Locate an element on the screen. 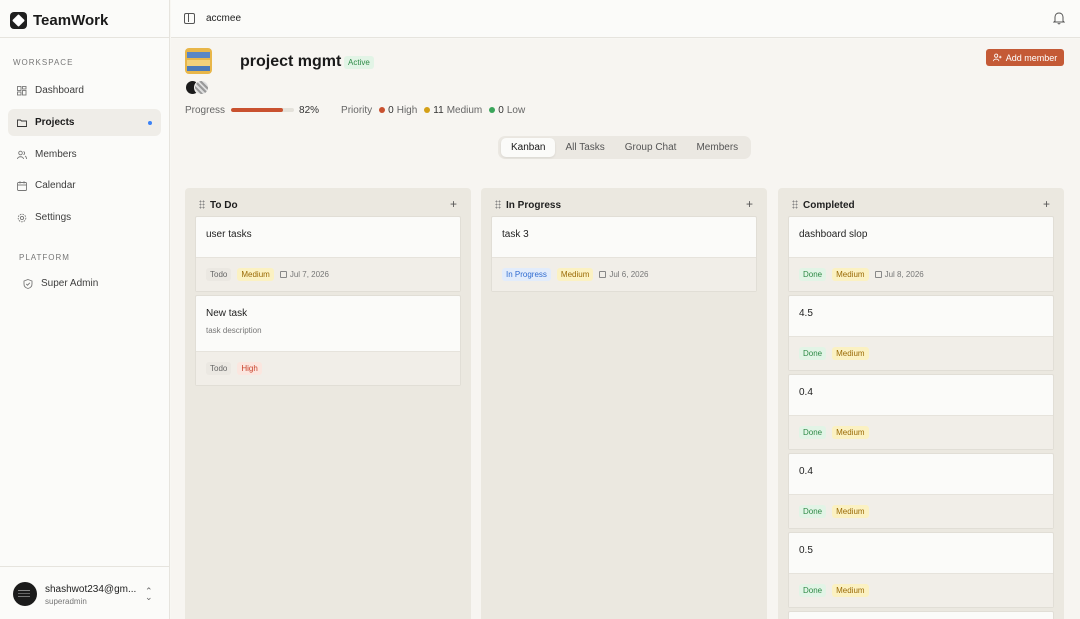  sidebar-item-projects: Projects is located at coordinates (84, 122).